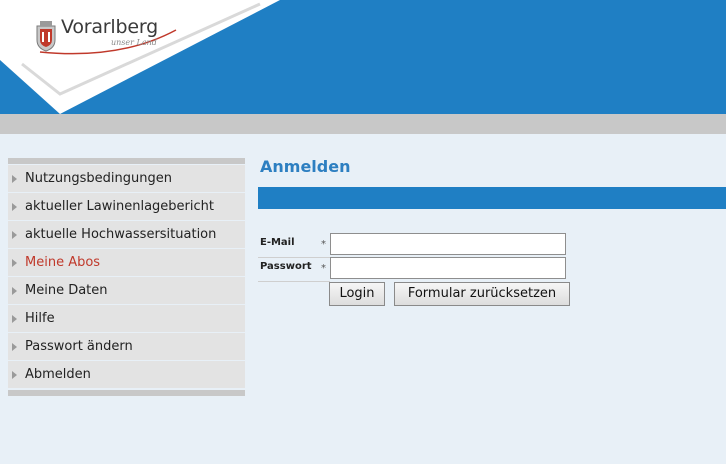  Describe the element at coordinates (126, 161) in the screenshot. I see `sidebar-top-divider` at that location.